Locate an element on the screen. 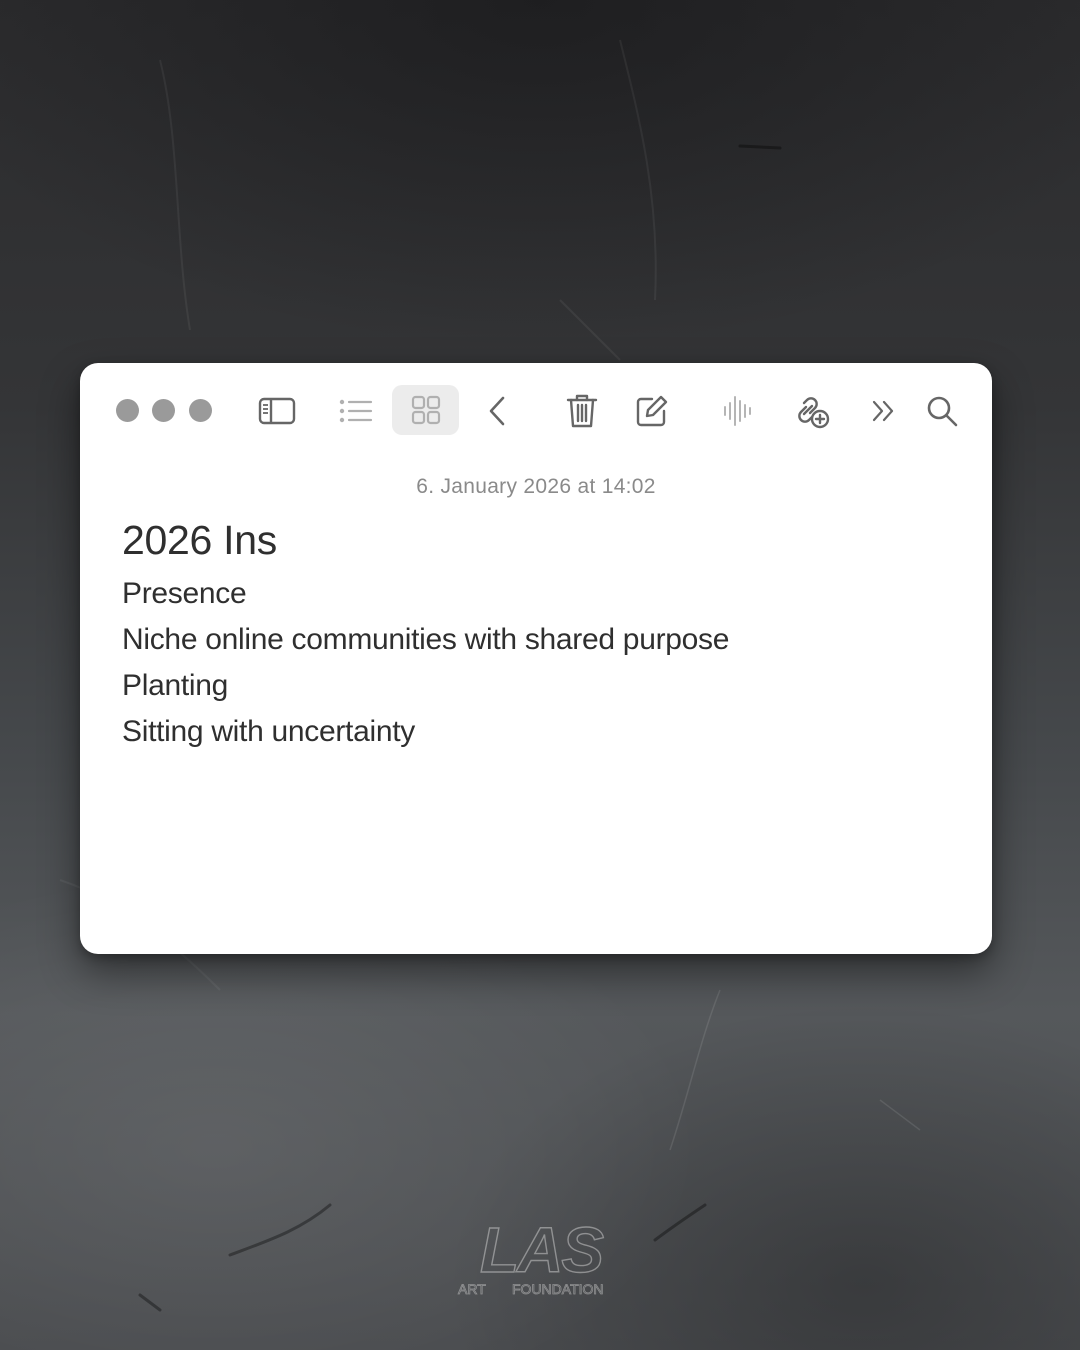 Image resolution: width=1080 pixels, height=1350 pixels. delete-note-button is located at coordinates (582, 411).